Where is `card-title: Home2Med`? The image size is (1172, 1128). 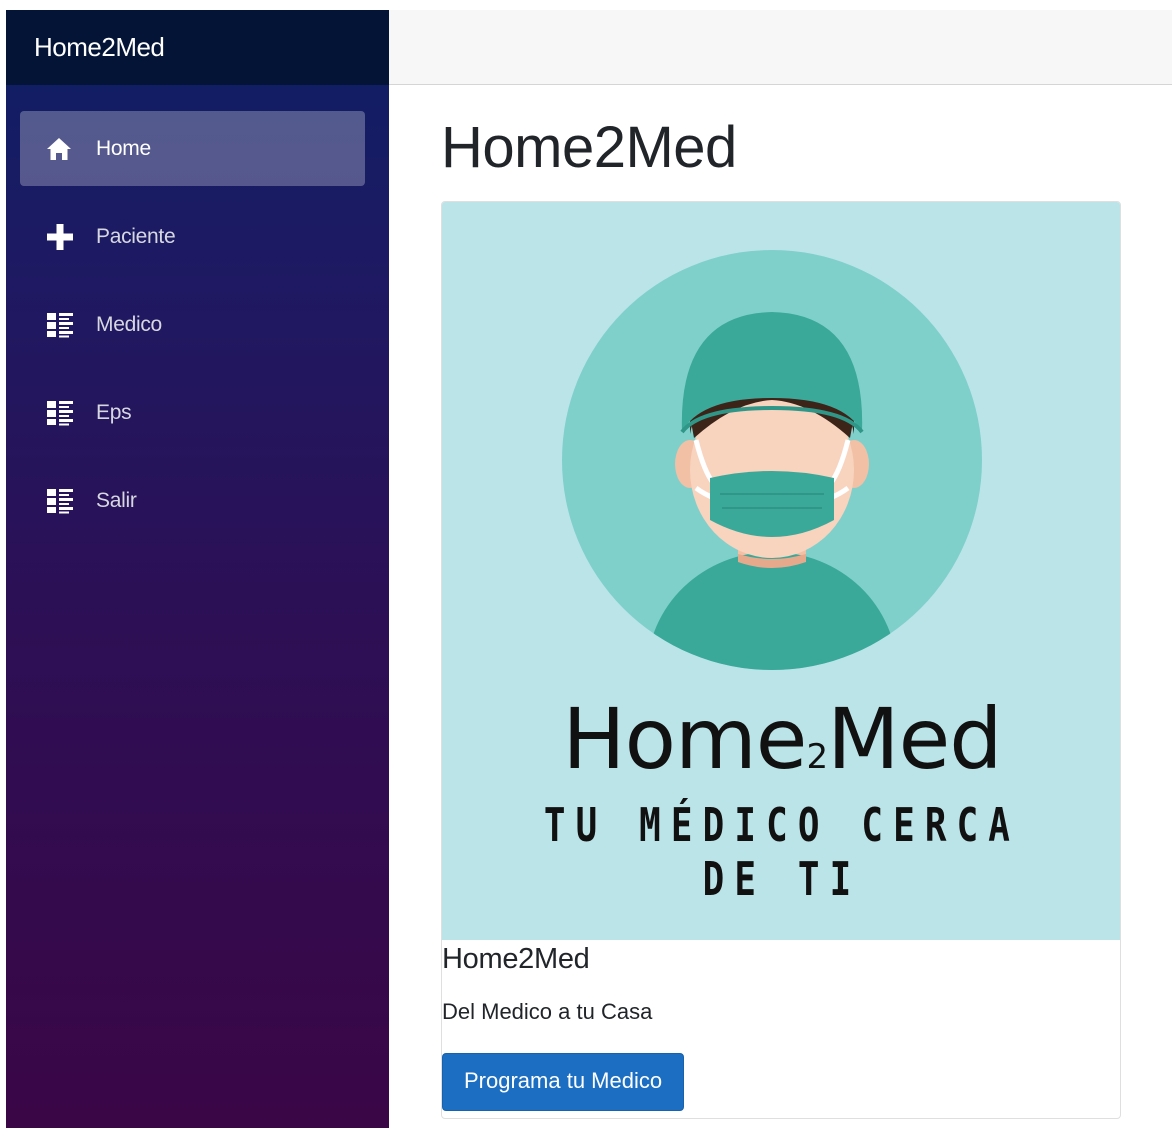
card-title: Home2Med is located at coordinates (516, 959).